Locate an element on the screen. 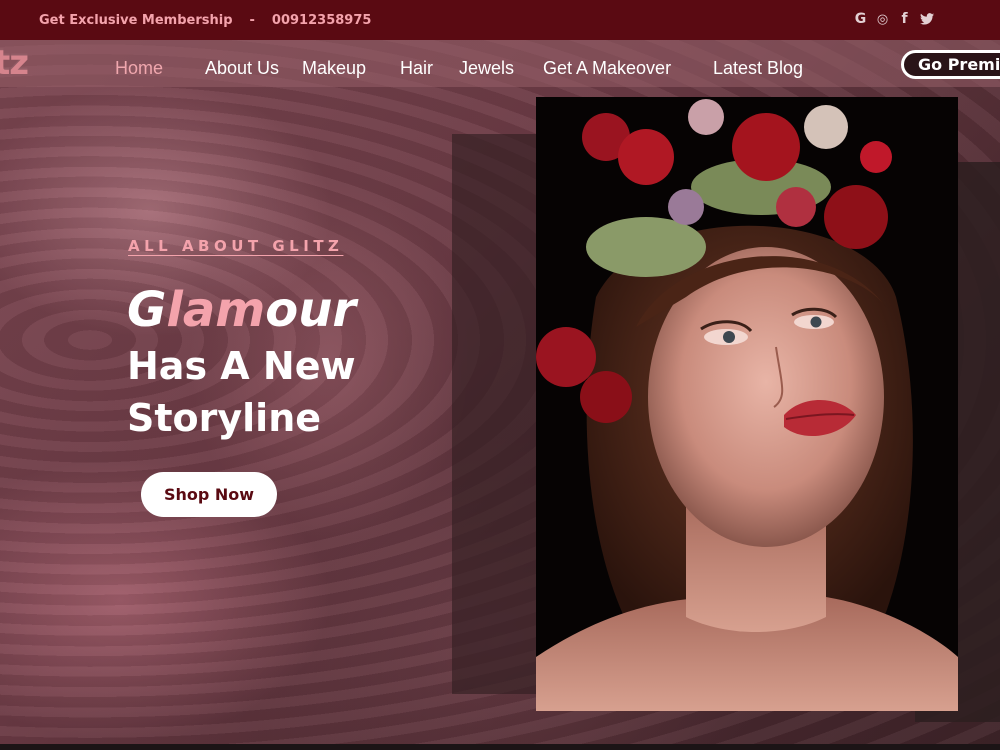 The image size is (1000, 750). facebook-icon: f is located at coordinates (904, 19).